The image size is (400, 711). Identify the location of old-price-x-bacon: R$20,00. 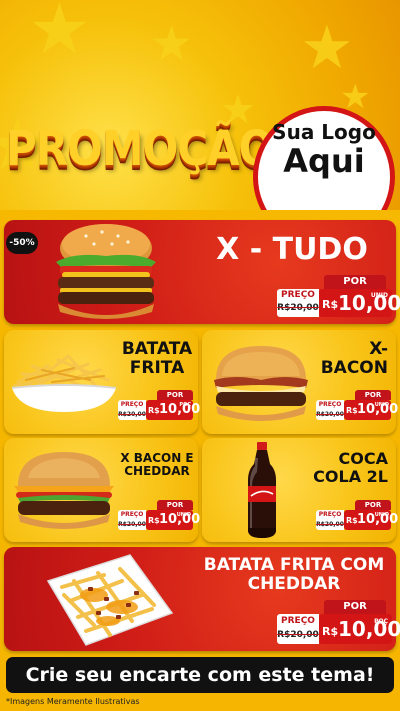
(330, 414).